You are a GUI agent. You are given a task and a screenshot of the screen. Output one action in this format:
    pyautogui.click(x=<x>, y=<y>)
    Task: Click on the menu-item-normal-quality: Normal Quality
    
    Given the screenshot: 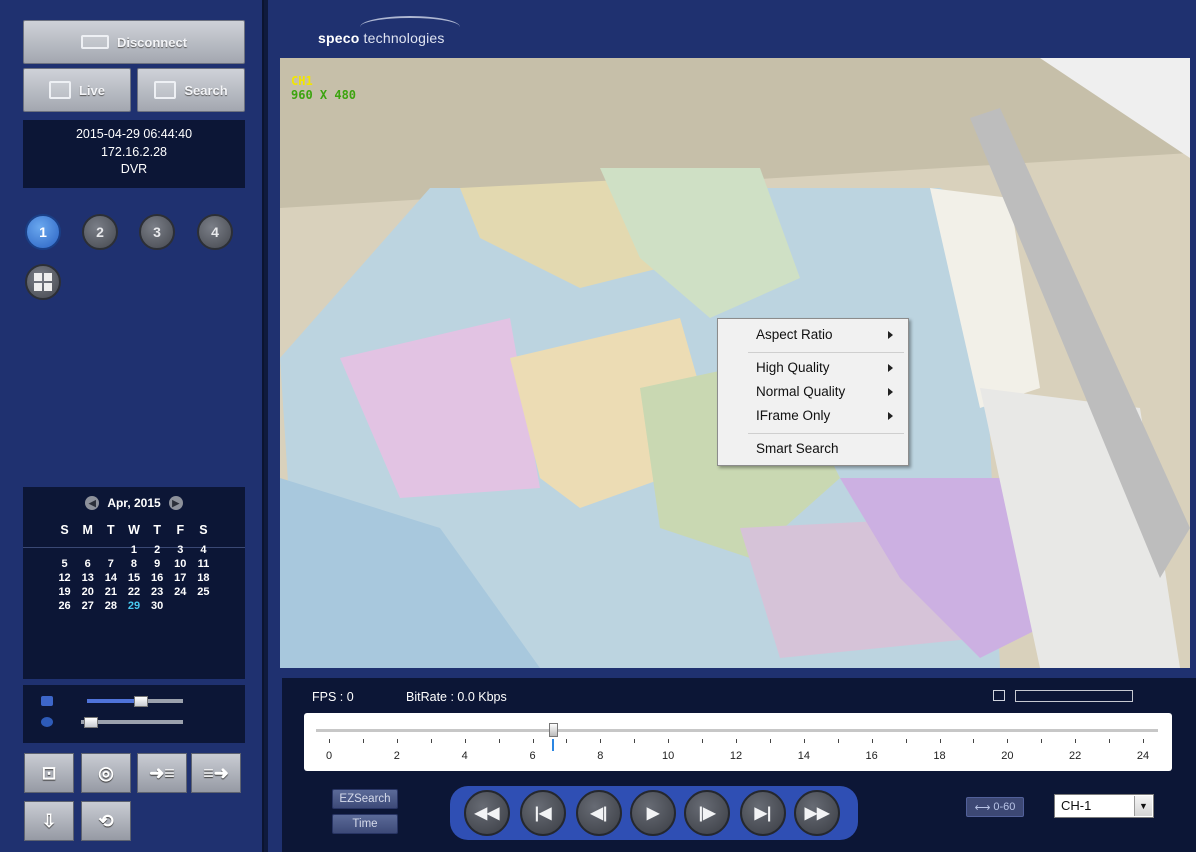 What is the action you would take?
    pyautogui.click(x=813, y=392)
    